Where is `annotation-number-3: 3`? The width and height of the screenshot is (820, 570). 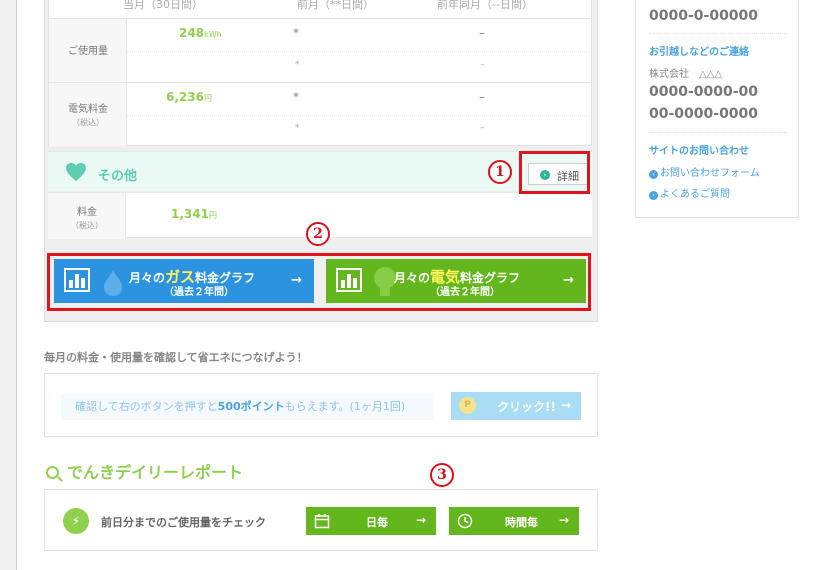
annotation-number-3: 3 is located at coordinates (442, 475).